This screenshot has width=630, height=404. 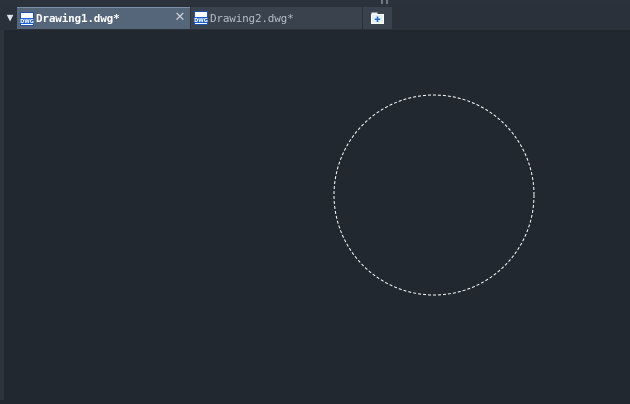 I want to click on close-icon: ✕, so click(x=180, y=18).